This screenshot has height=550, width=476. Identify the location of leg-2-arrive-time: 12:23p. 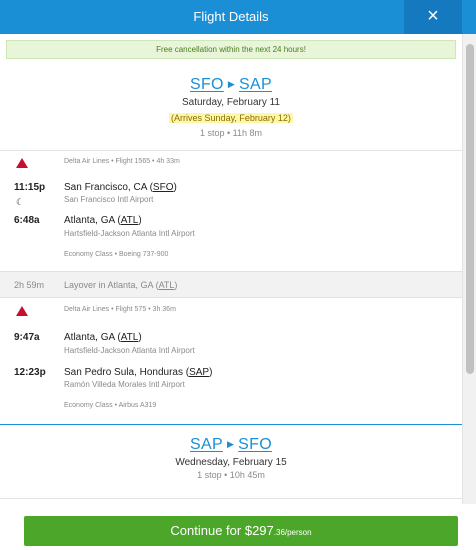
(30, 372).